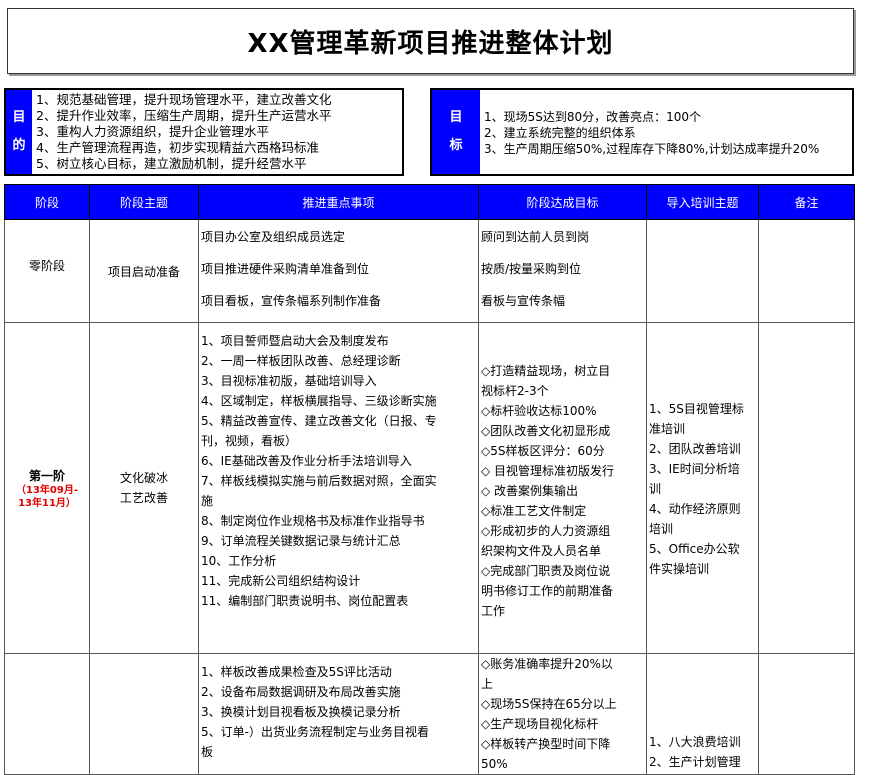 Image resolution: width=877 pixels, height=775 pixels. What do you see at coordinates (667, 429) in the screenshot?
I see `list-item: 准培训` at bounding box center [667, 429].